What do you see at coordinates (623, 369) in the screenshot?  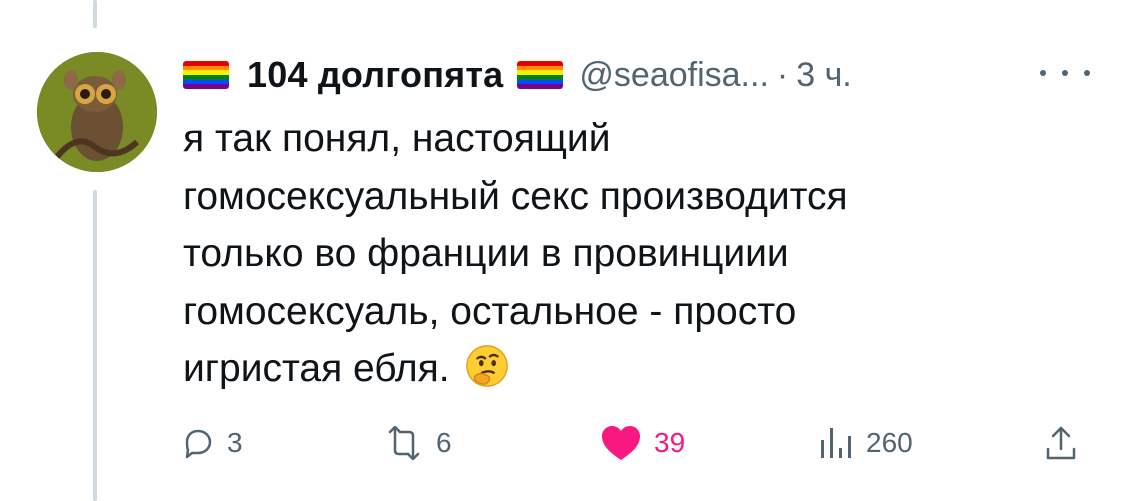 I see `tweet-last-line: игристая ебля.` at bounding box center [623, 369].